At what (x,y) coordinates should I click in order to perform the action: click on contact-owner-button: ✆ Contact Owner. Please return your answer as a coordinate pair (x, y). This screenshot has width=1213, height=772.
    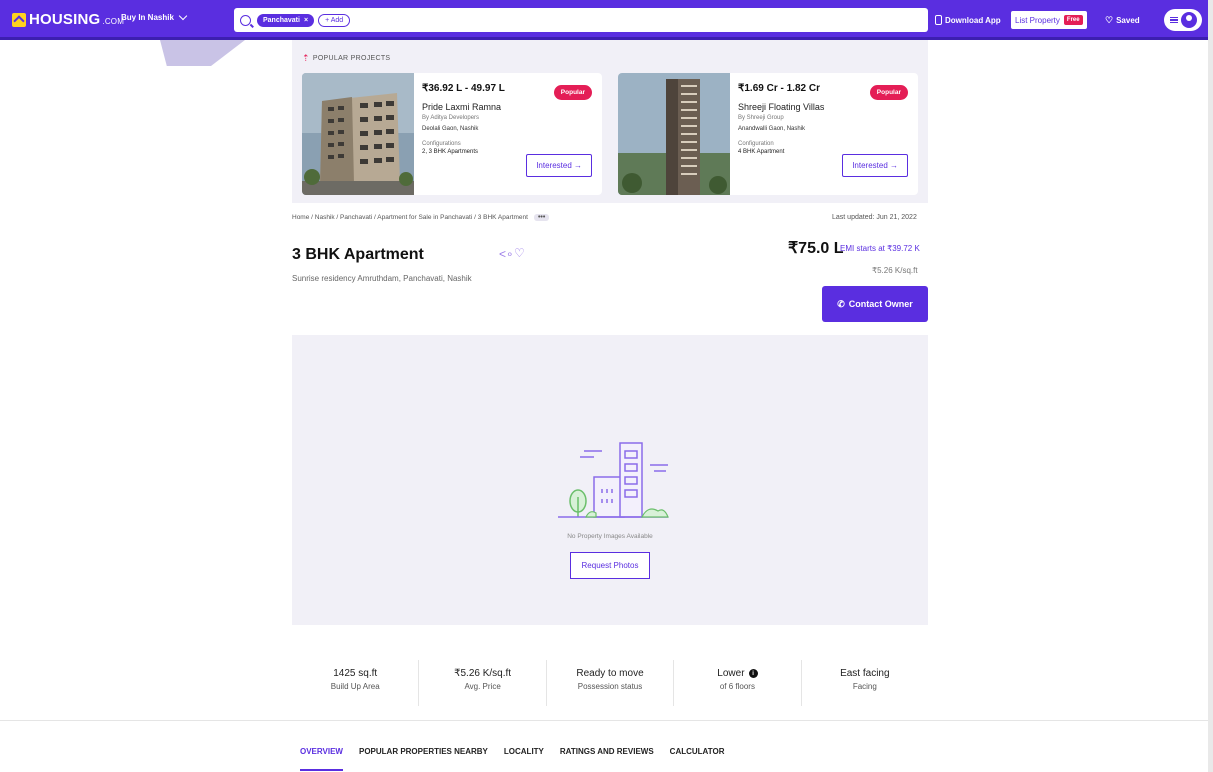
    Looking at the image, I should click on (875, 304).